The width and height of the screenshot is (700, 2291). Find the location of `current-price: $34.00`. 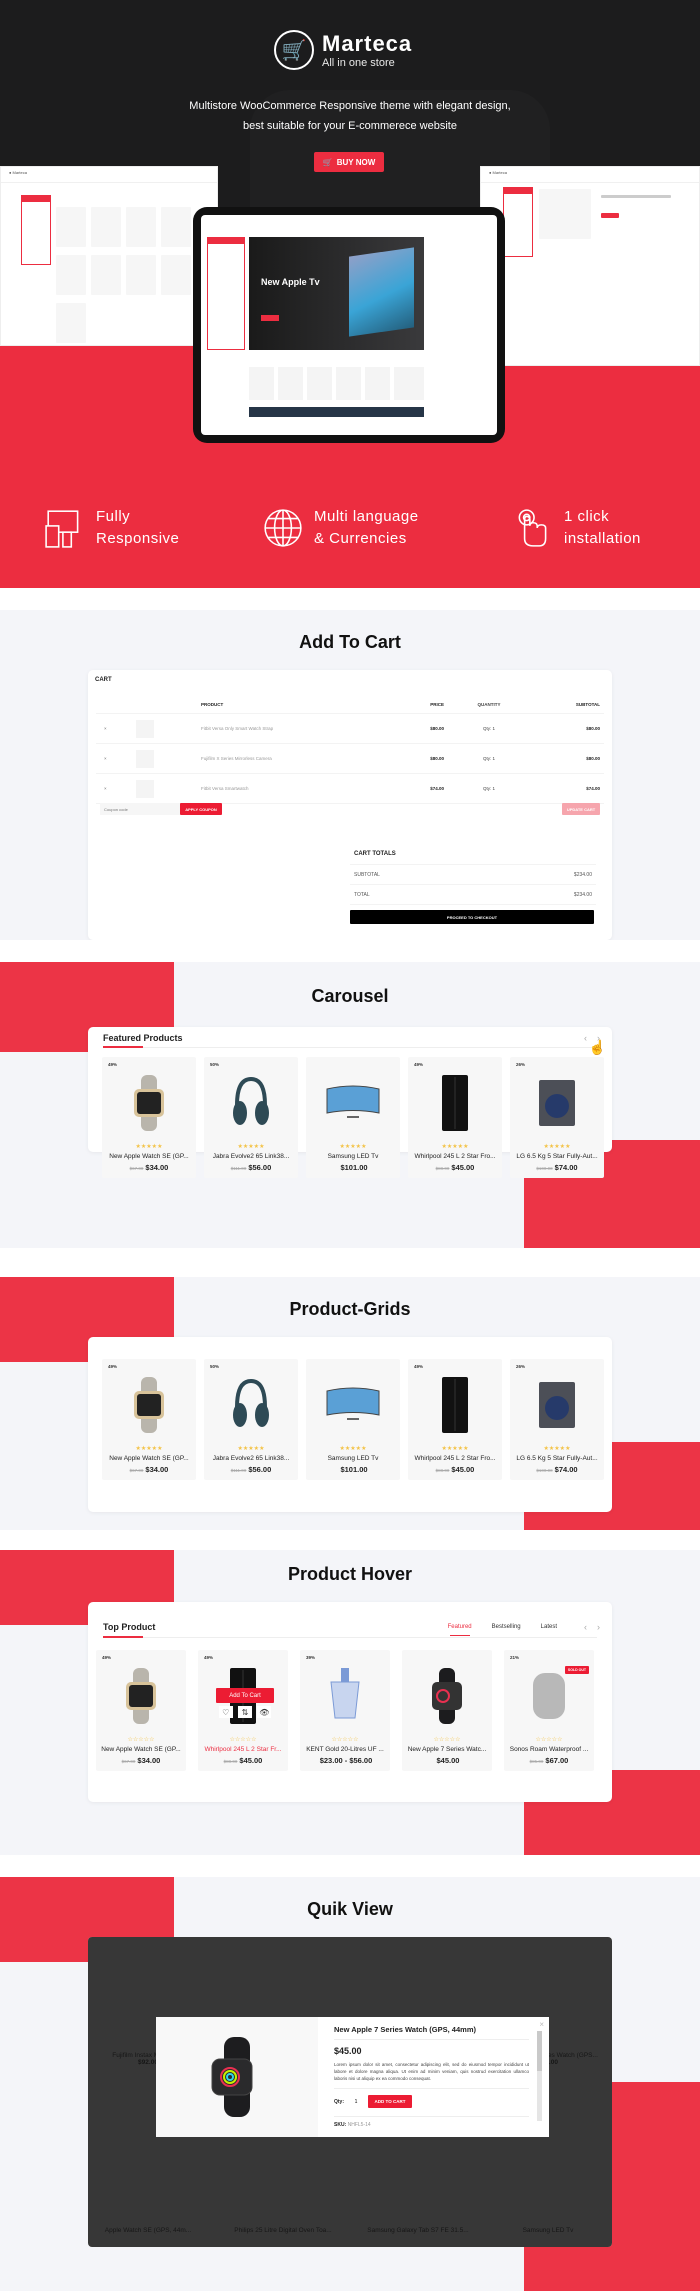

current-price: $34.00 is located at coordinates (149, 1760).